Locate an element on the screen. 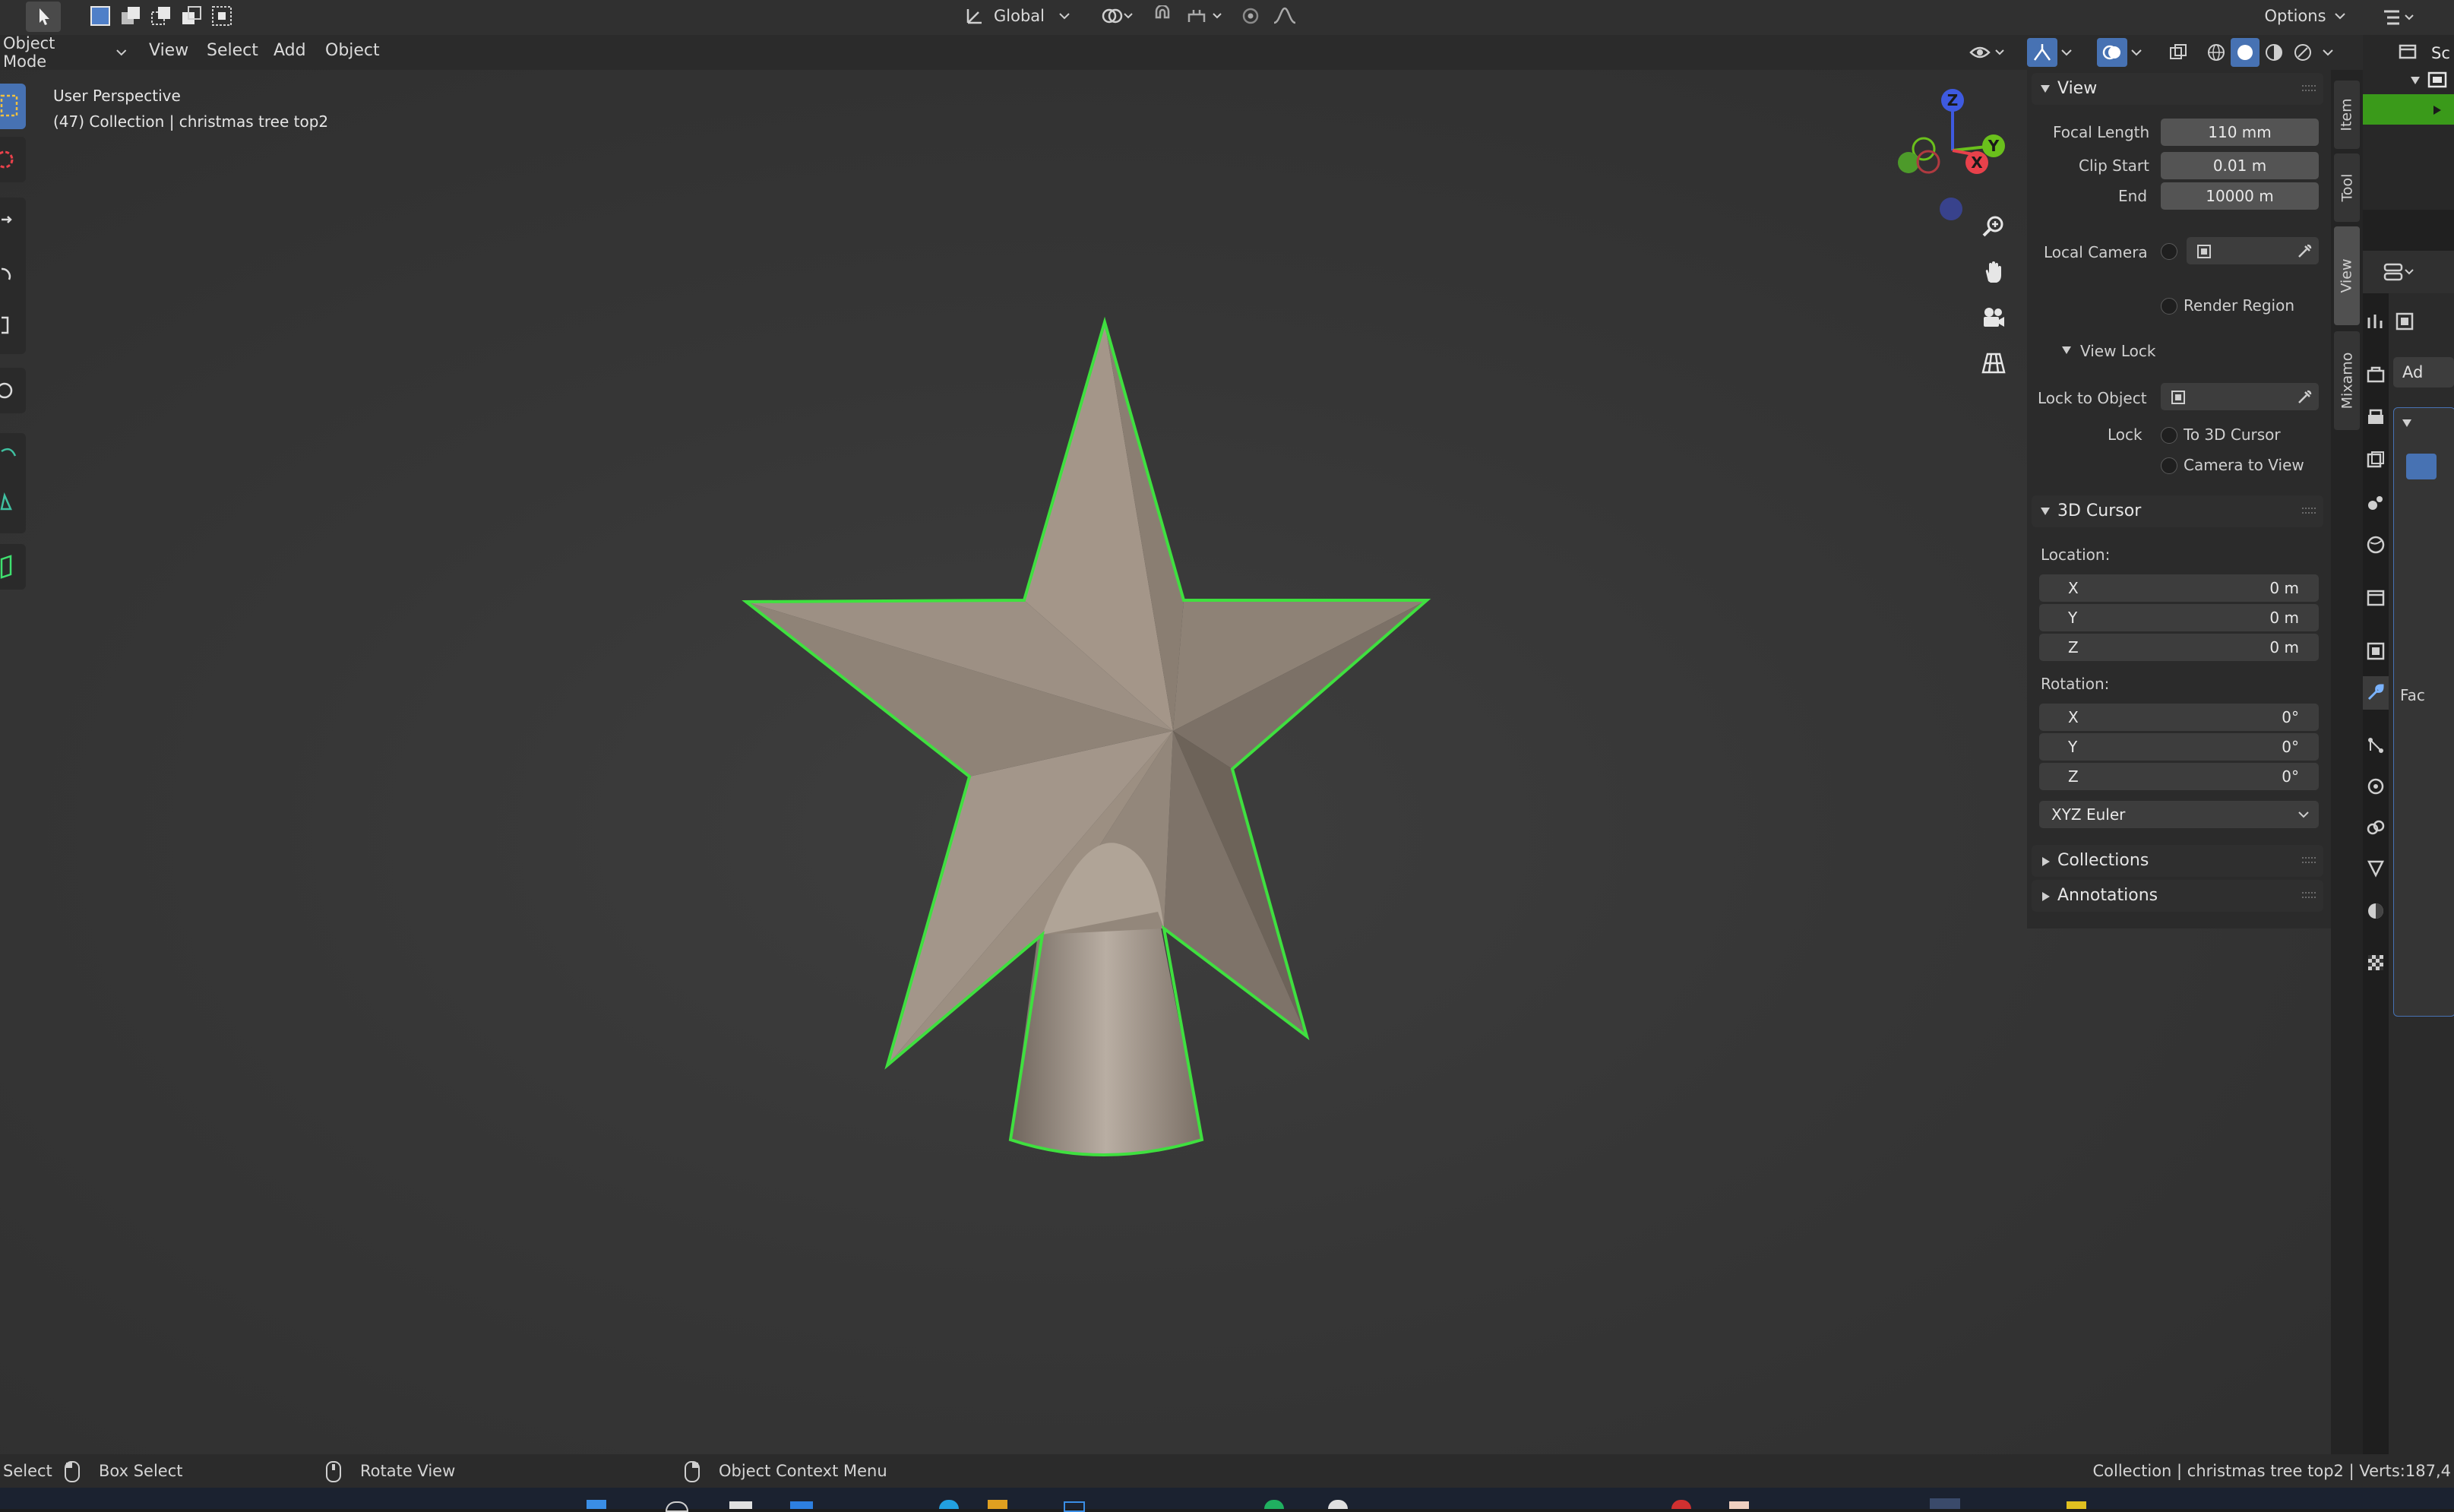 This screenshot has height=1512, width=2454. shading-wireframe-button is located at coordinates (2216, 52).